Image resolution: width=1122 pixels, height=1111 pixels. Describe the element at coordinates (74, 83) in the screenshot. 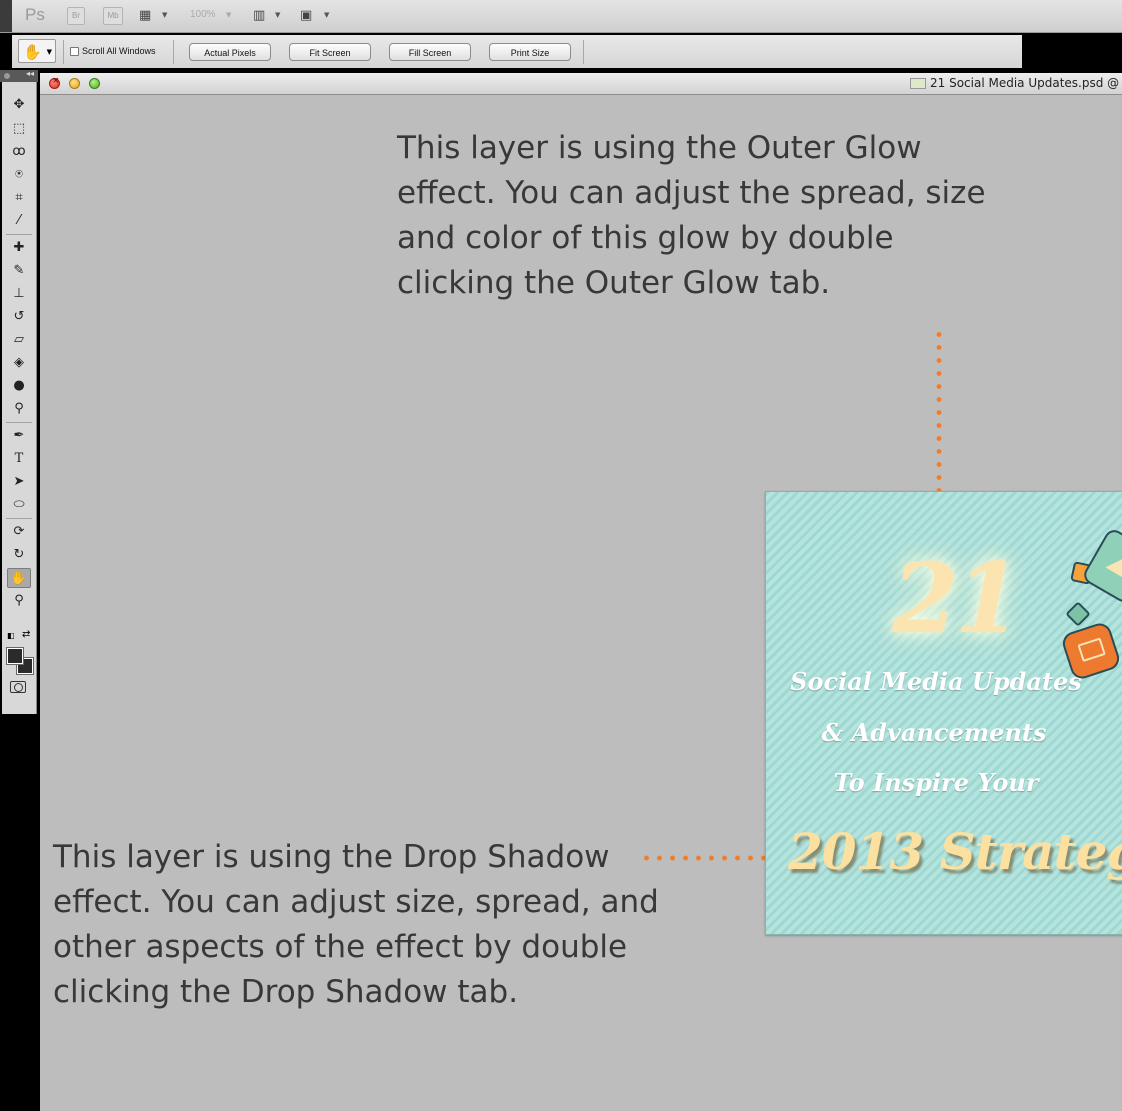

I see `minimize-window-button` at that location.